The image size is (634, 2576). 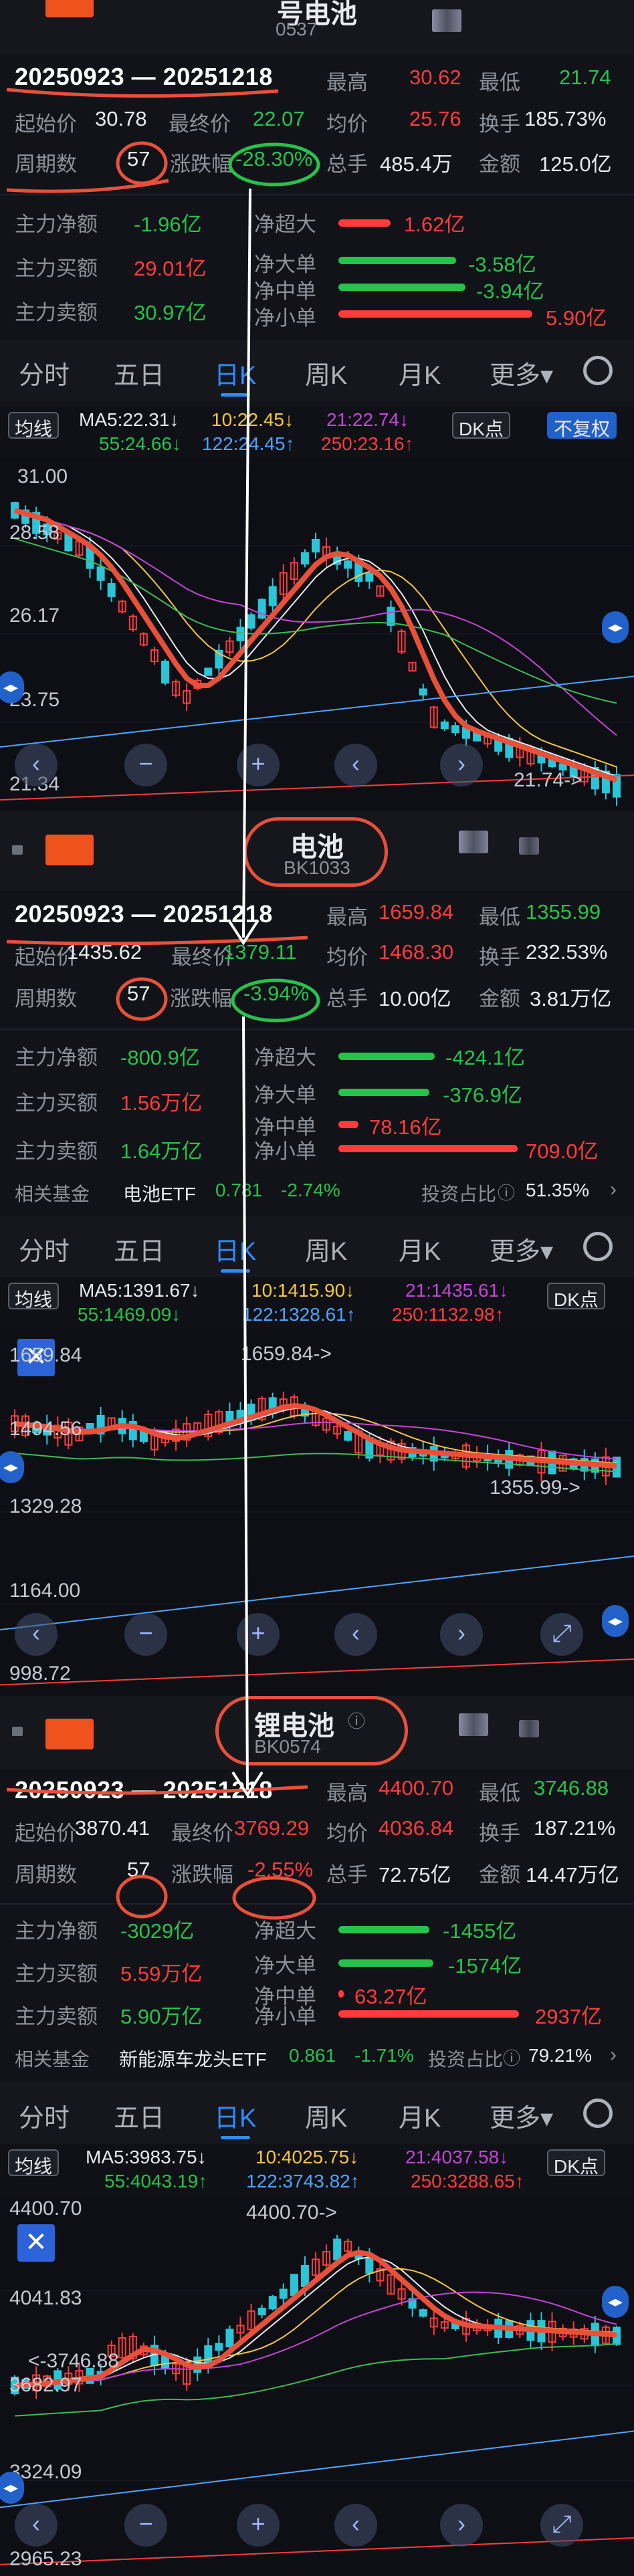 I want to click on ma250-value: 250:1132.98↑, so click(x=448, y=1314).